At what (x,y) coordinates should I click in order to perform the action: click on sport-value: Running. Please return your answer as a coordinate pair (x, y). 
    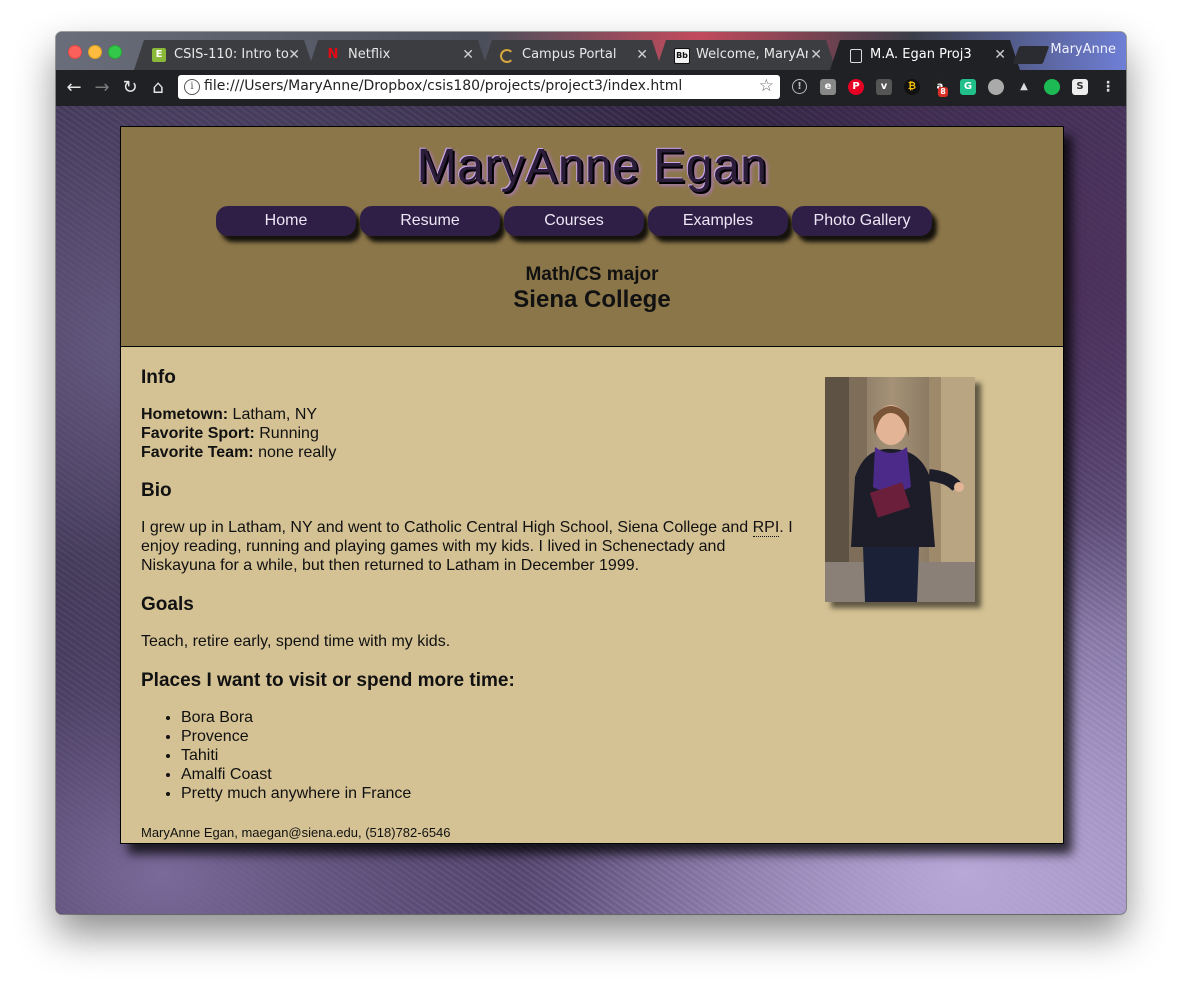
    Looking at the image, I should click on (286, 433).